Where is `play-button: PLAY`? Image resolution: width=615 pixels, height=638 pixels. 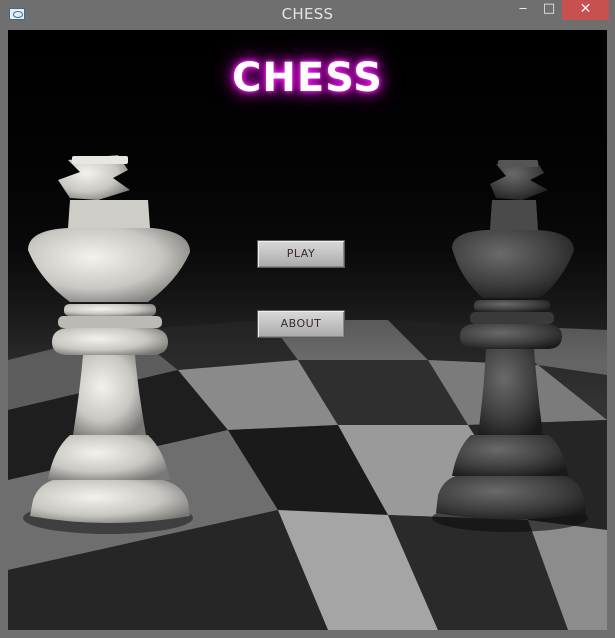 play-button: PLAY is located at coordinates (301, 254).